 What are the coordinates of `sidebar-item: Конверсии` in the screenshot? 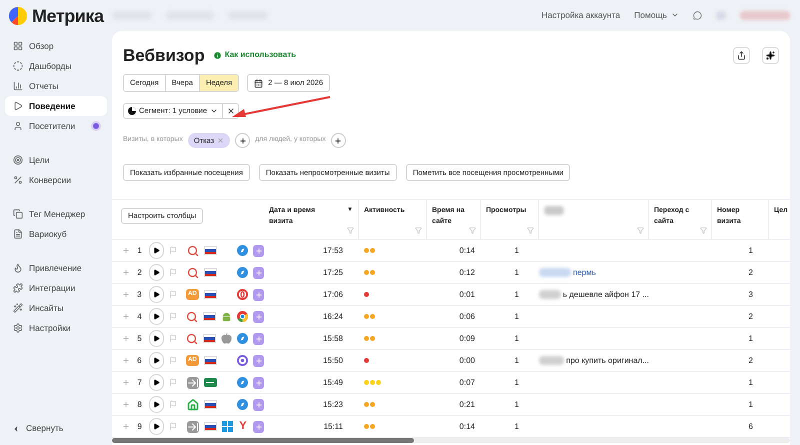 It's located at (56, 180).